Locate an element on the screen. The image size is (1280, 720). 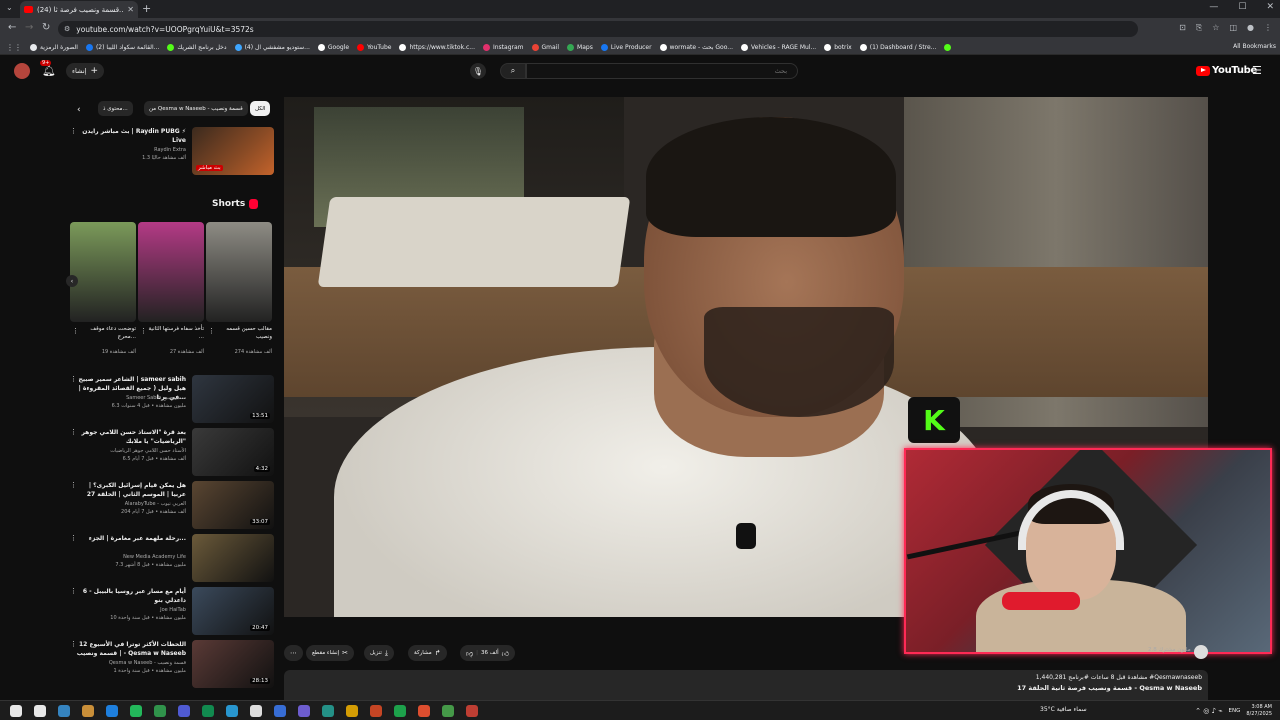
channel-avatar is located at coordinates (1201, 652).